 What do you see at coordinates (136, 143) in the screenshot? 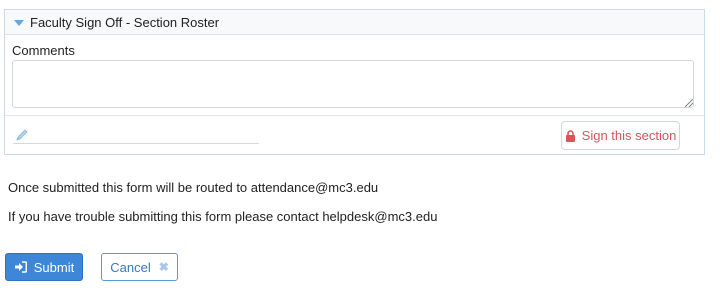
I see `signature-field` at bounding box center [136, 143].